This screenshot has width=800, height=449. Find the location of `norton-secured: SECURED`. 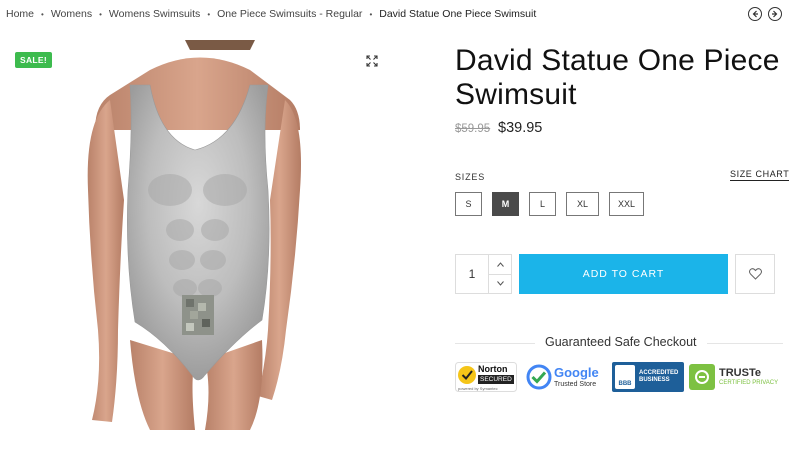

norton-secured: SECURED is located at coordinates (496, 379).